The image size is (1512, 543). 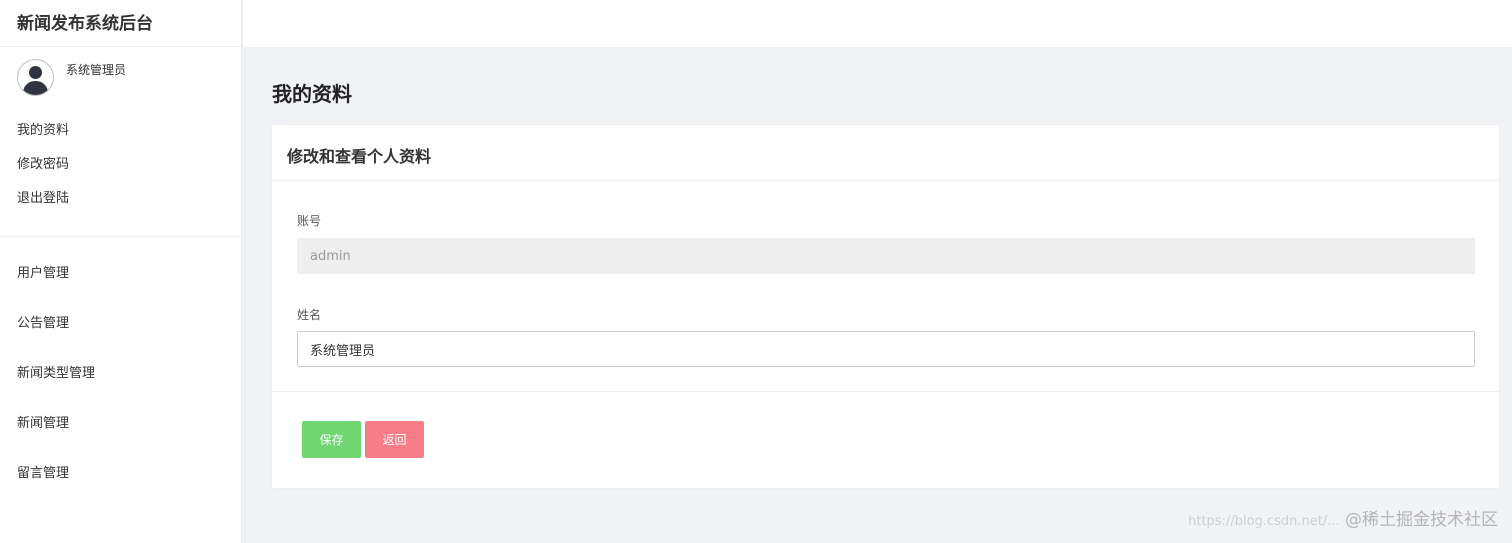 I want to click on menu-item-message-management: 留言管理, so click(x=120, y=491).